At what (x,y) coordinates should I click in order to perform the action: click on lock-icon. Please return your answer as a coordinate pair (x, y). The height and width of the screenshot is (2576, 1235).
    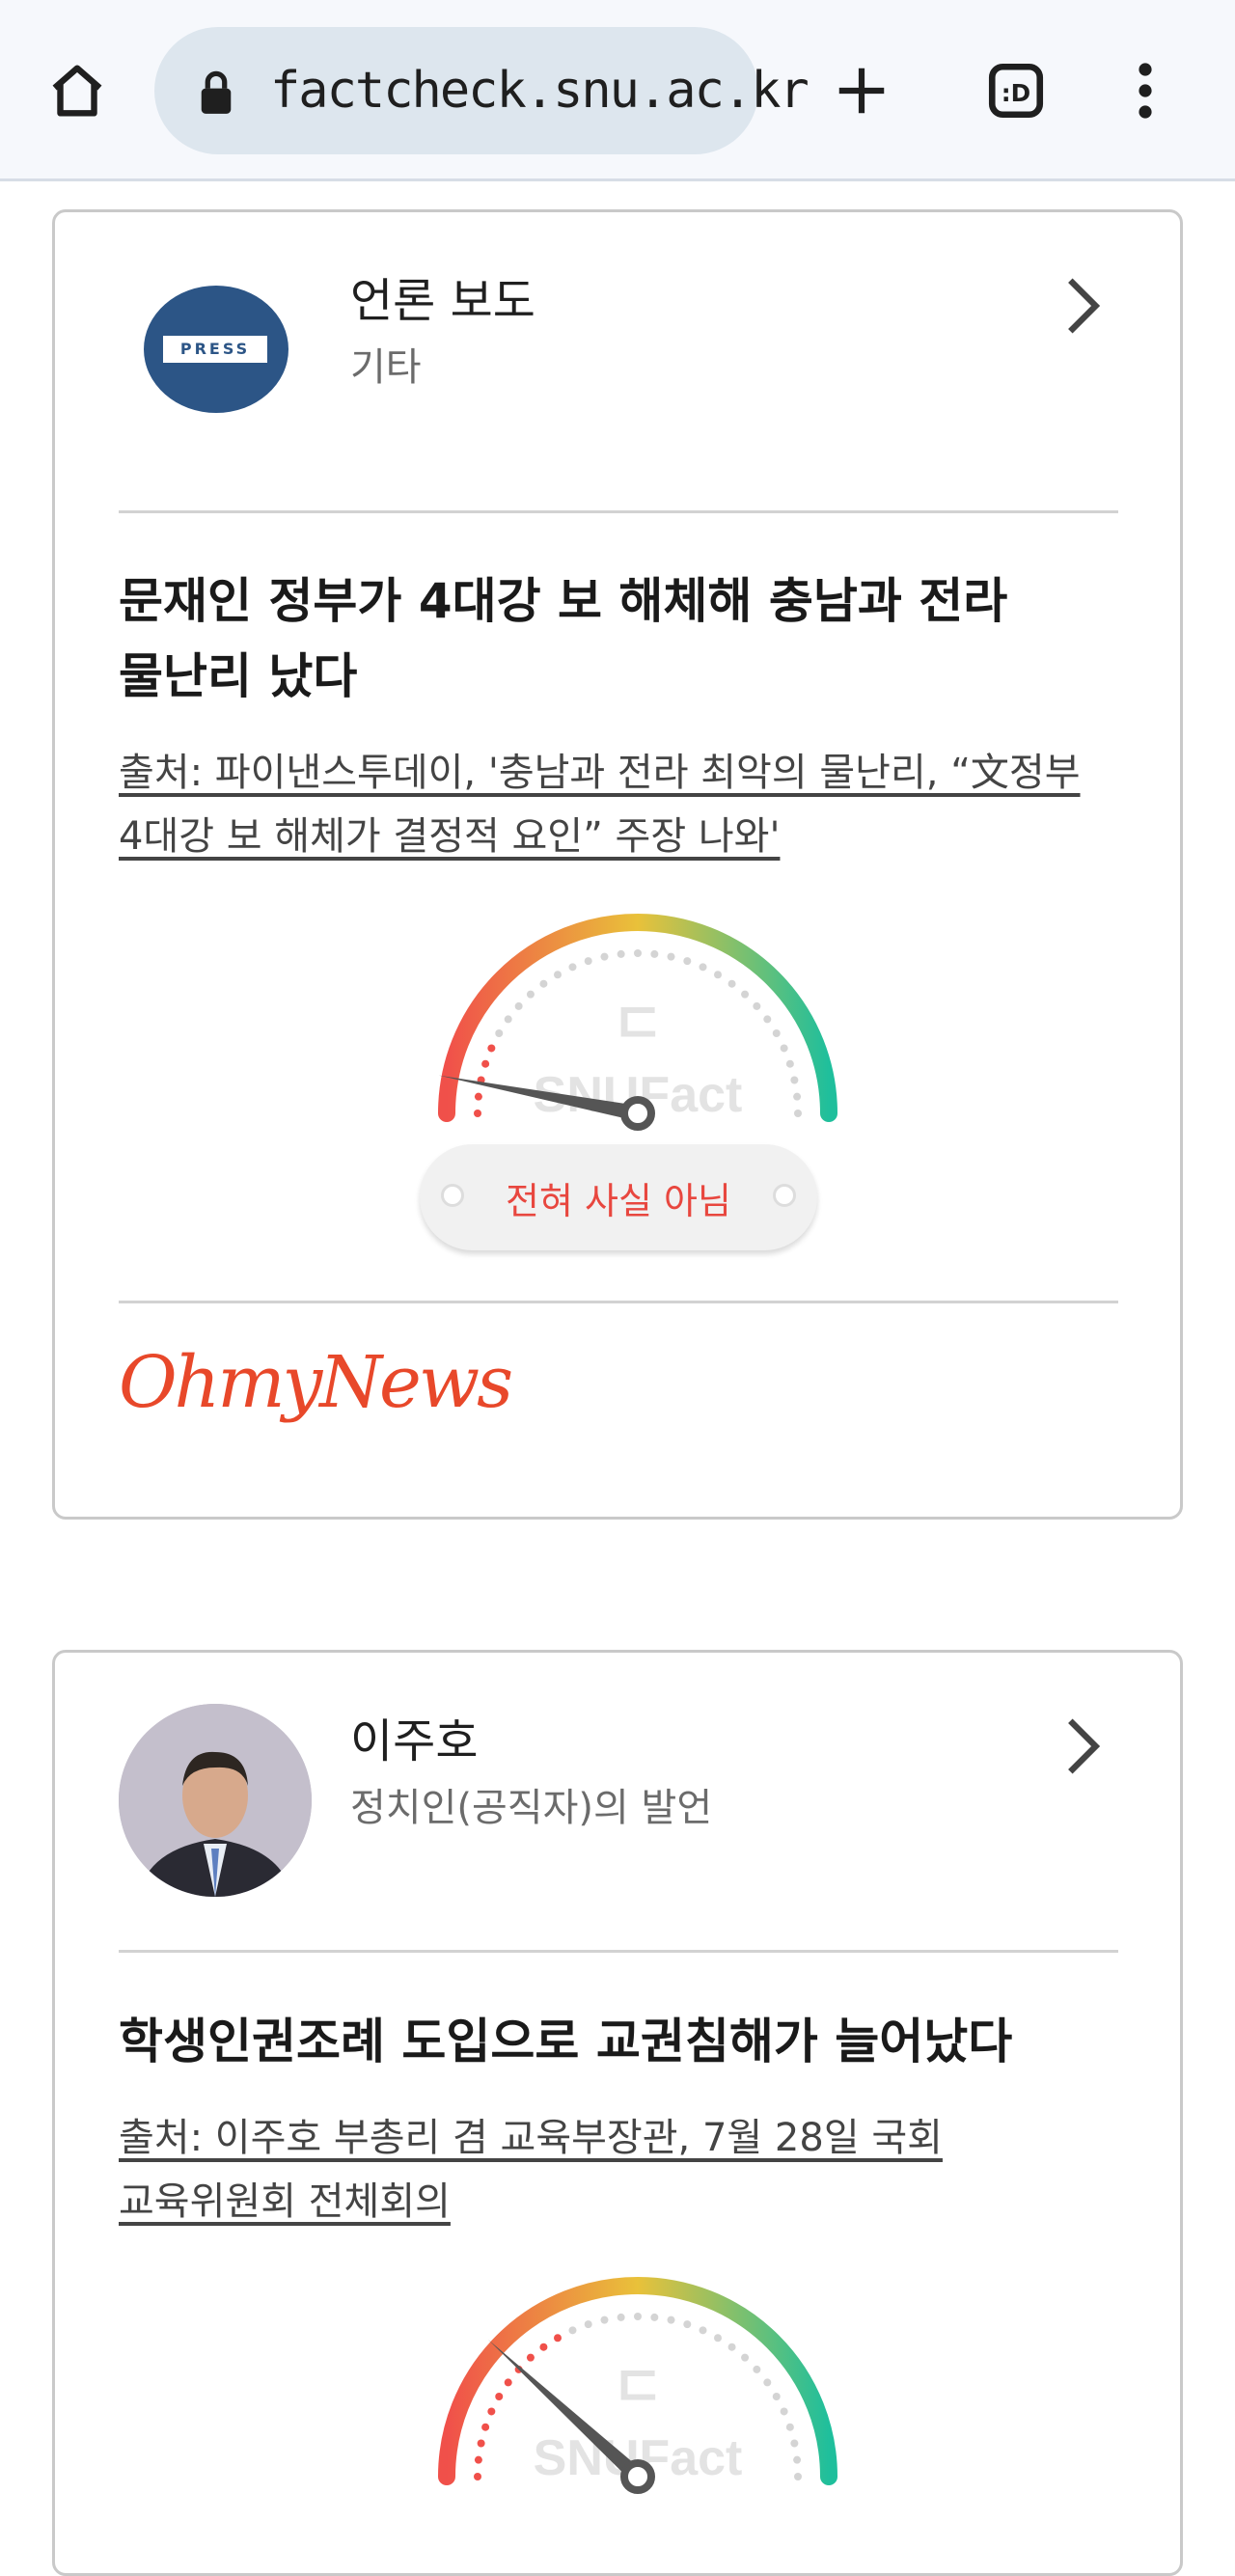
    Looking at the image, I should click on (216, 92).